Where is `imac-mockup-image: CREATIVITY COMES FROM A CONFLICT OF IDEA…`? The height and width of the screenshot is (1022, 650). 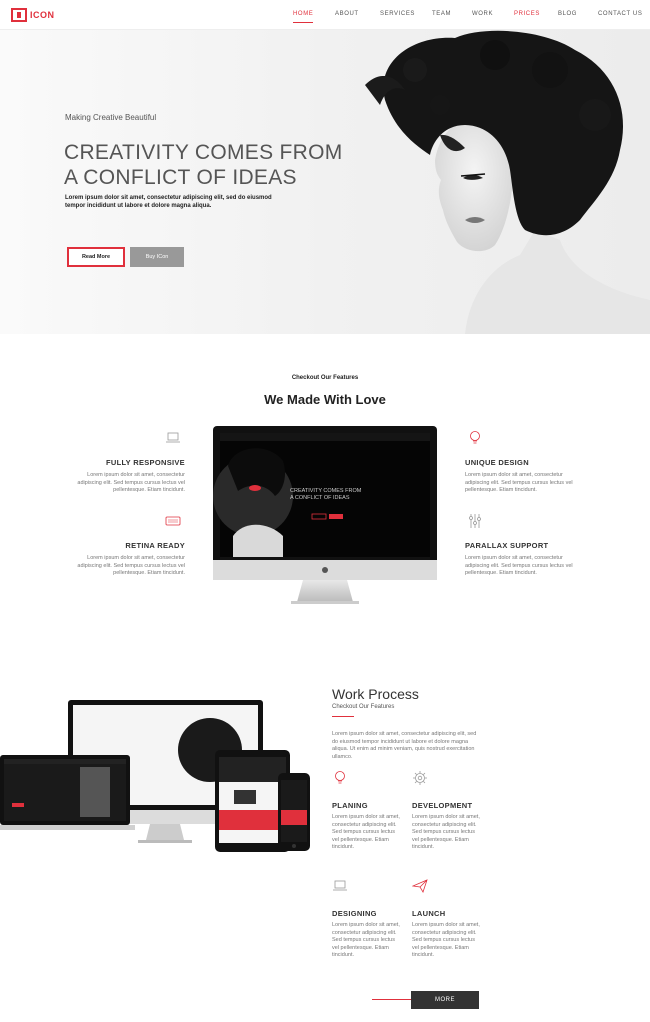 imac-mockup-image: CREATIVITY COMES FROM A CONFLICT OF IDEA… is located at coordinates (325, 515).